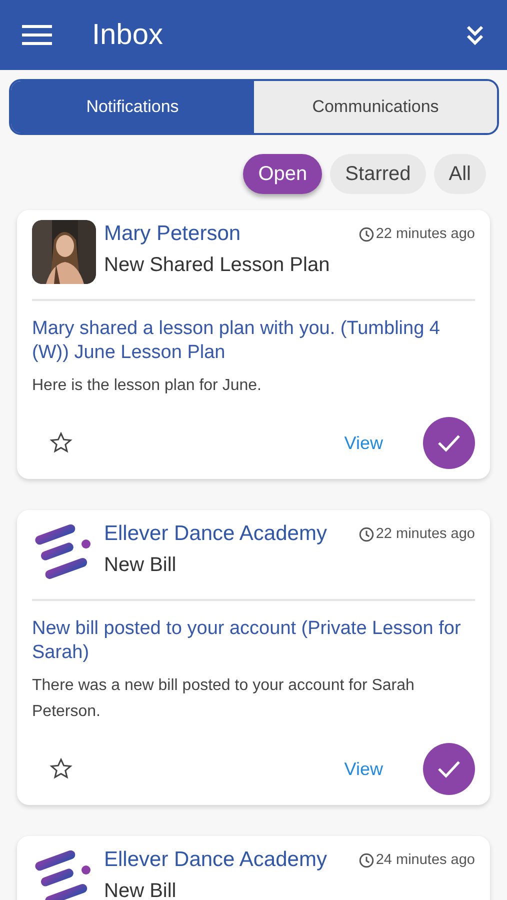 The image size is (507, 900). I want to click on double-chevron-icon, so click(475, 35).